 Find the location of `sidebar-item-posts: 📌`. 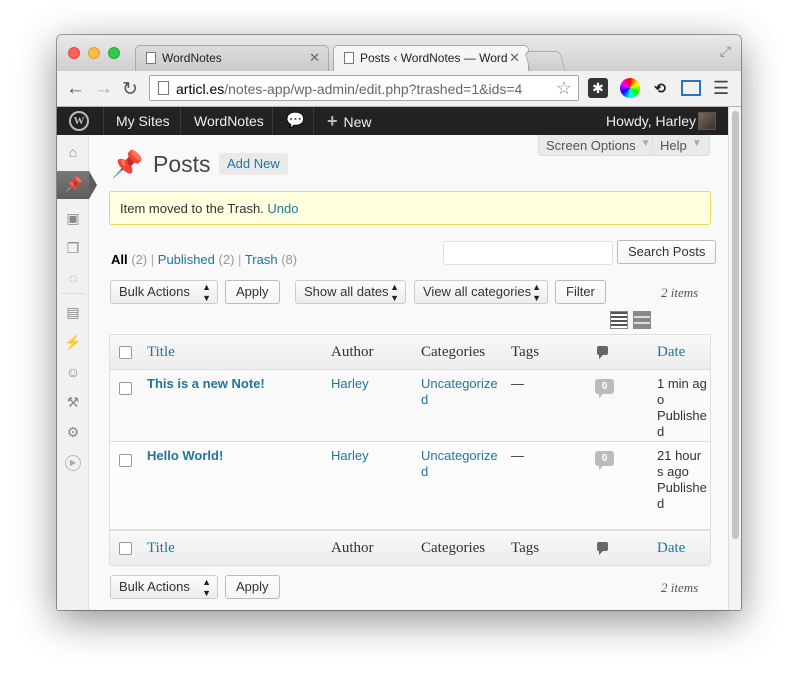

sidebar-item-posts: 📌 is located at coordinates (77, 185).